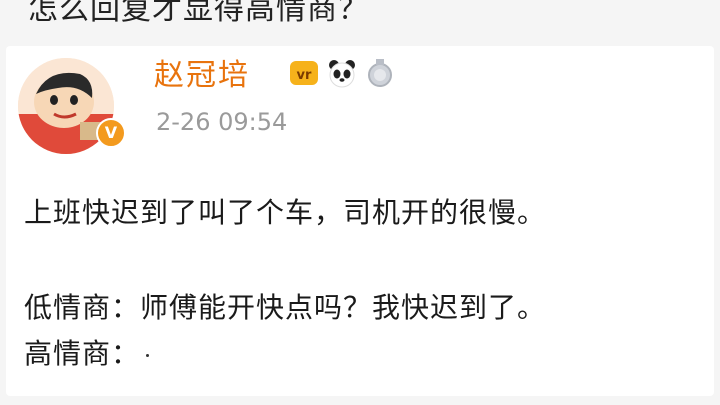 This screenshot has height=405, width=720. What do you see at coordinates (82, 353) in the screenshot?
I see `post-text-line-label: 高情商：` at bounding box center [82, 353].